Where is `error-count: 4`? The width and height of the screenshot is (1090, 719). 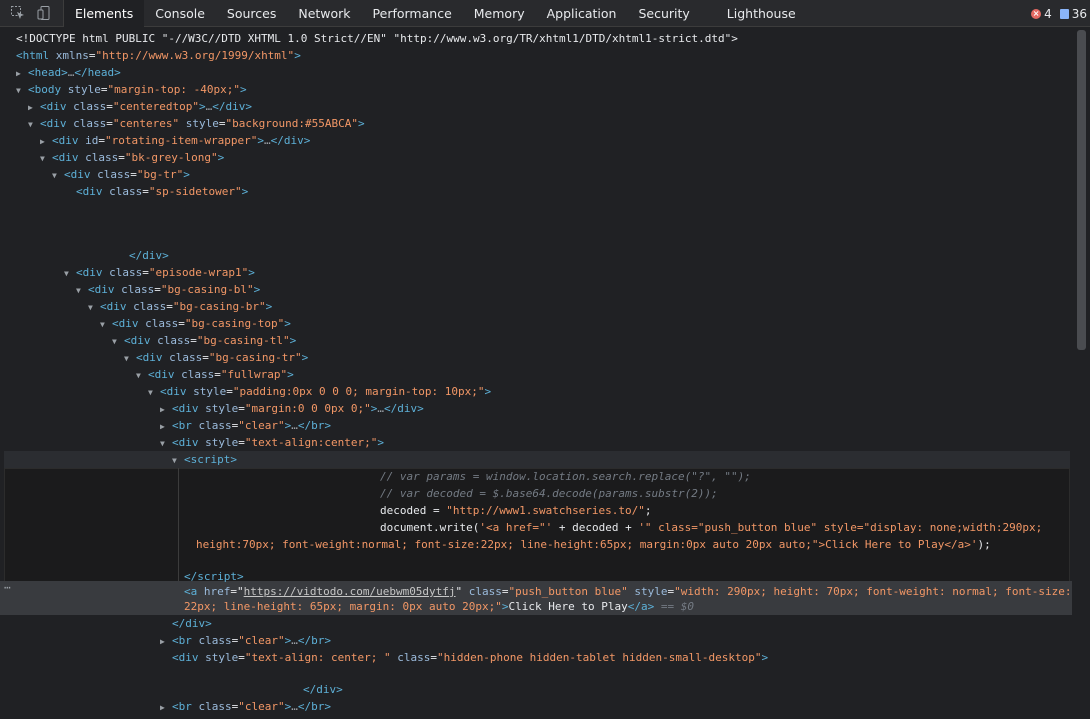
error-count: 4 is located at coordinates (1048, 13).